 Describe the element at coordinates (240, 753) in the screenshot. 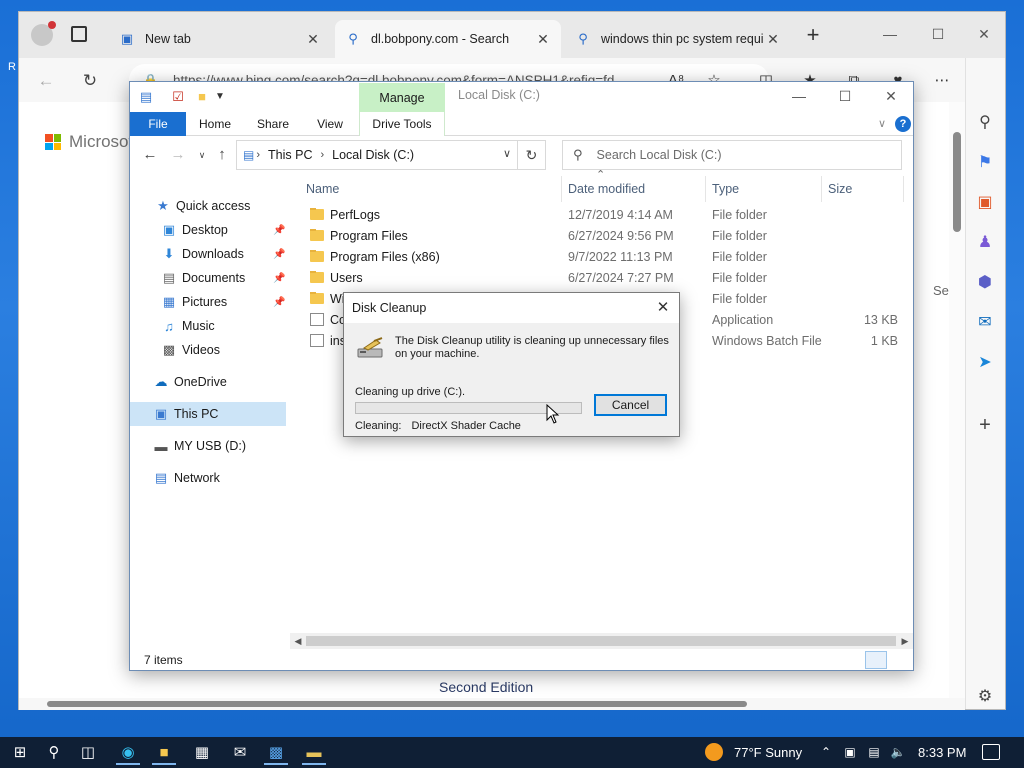

I see `mail-icon: ✉` at that location.